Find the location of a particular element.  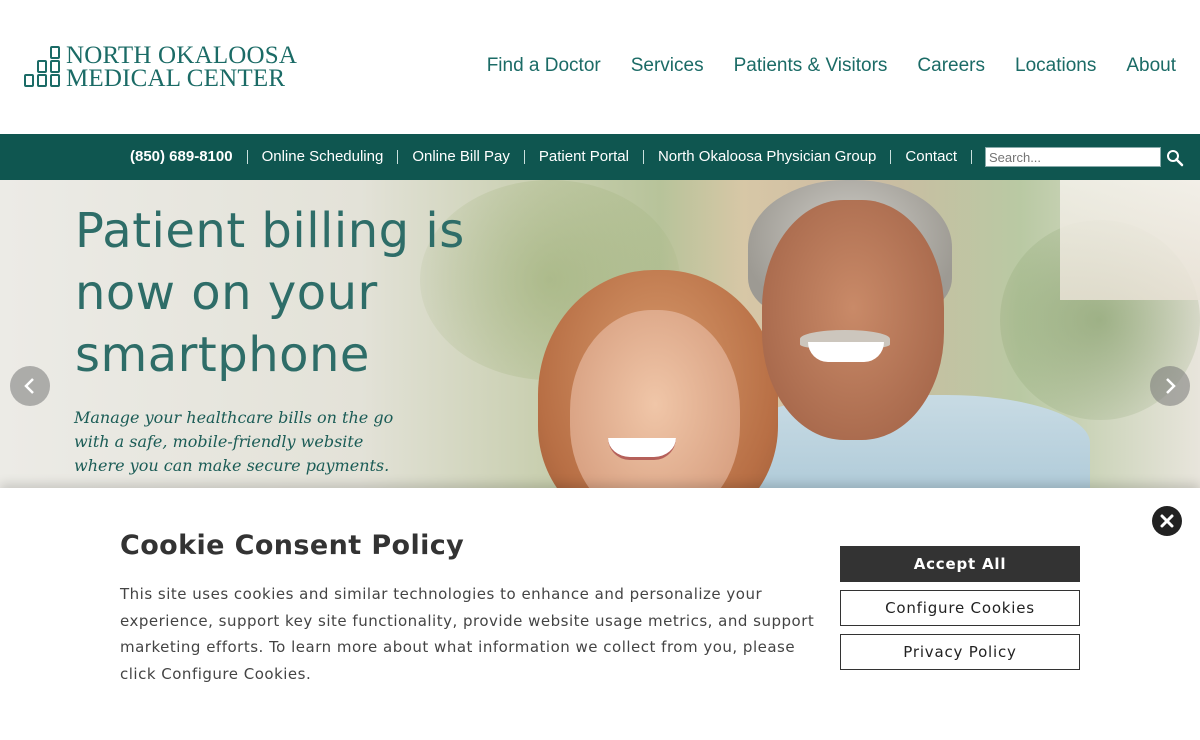

logo-mark-icon is located at coordinates (44, 67).